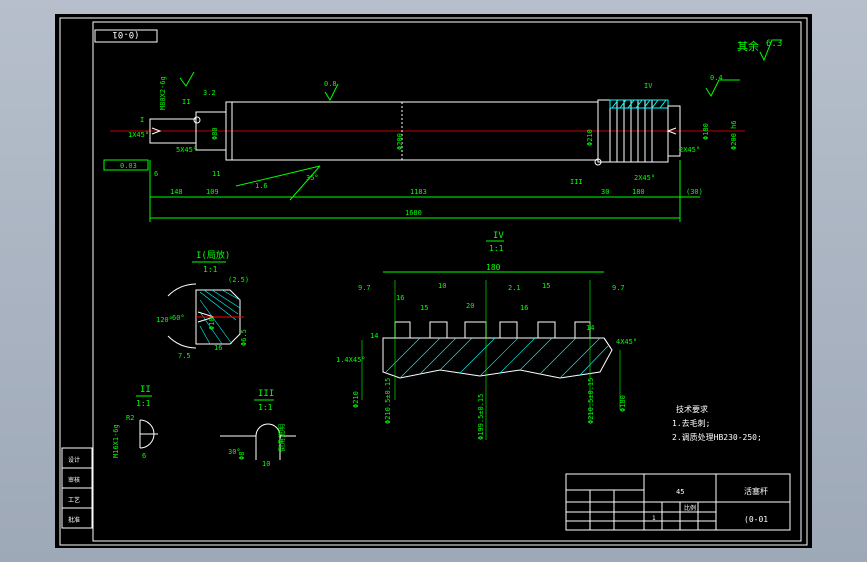  Describe the element at coordinates (144, 456) in the screenshot. I see `svg-text: 6` at that location.